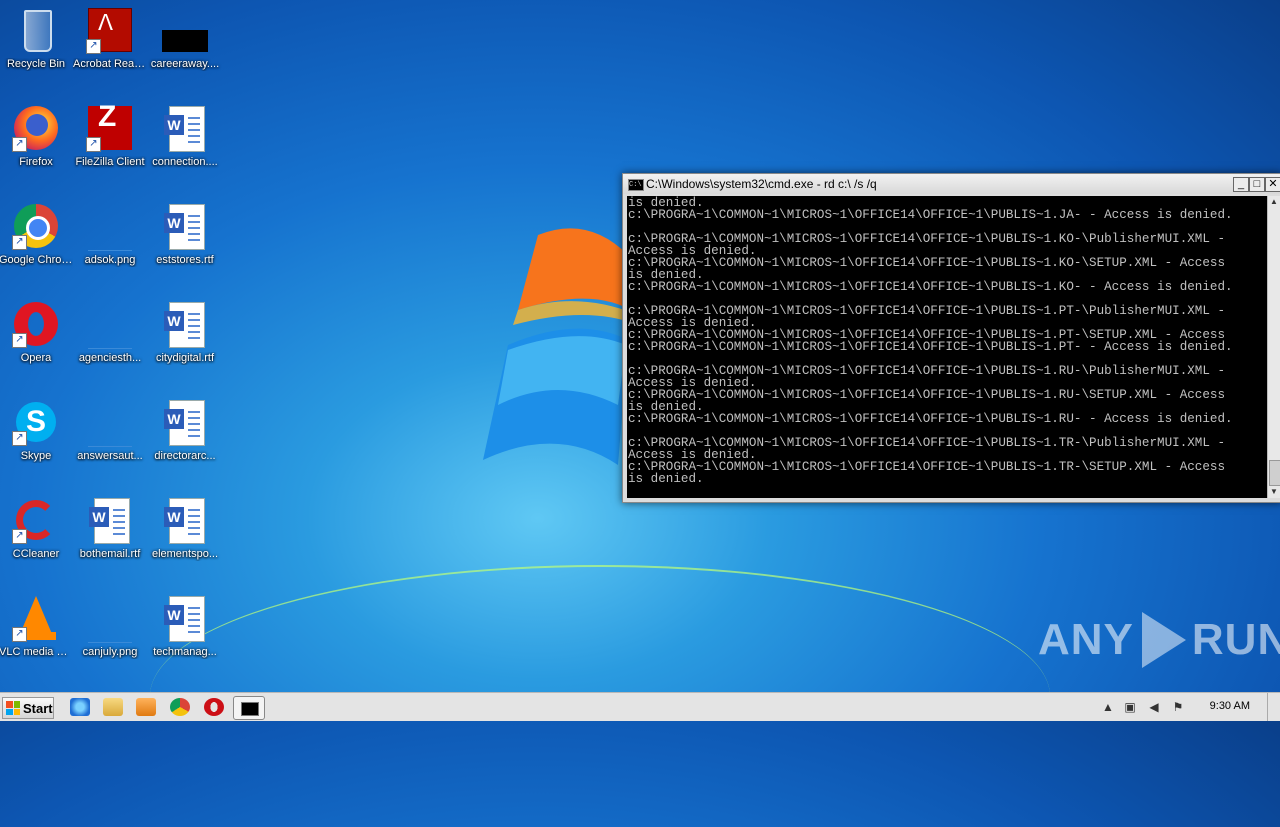  I want to click on clock: 9:30 AM, so click(1230, 706).